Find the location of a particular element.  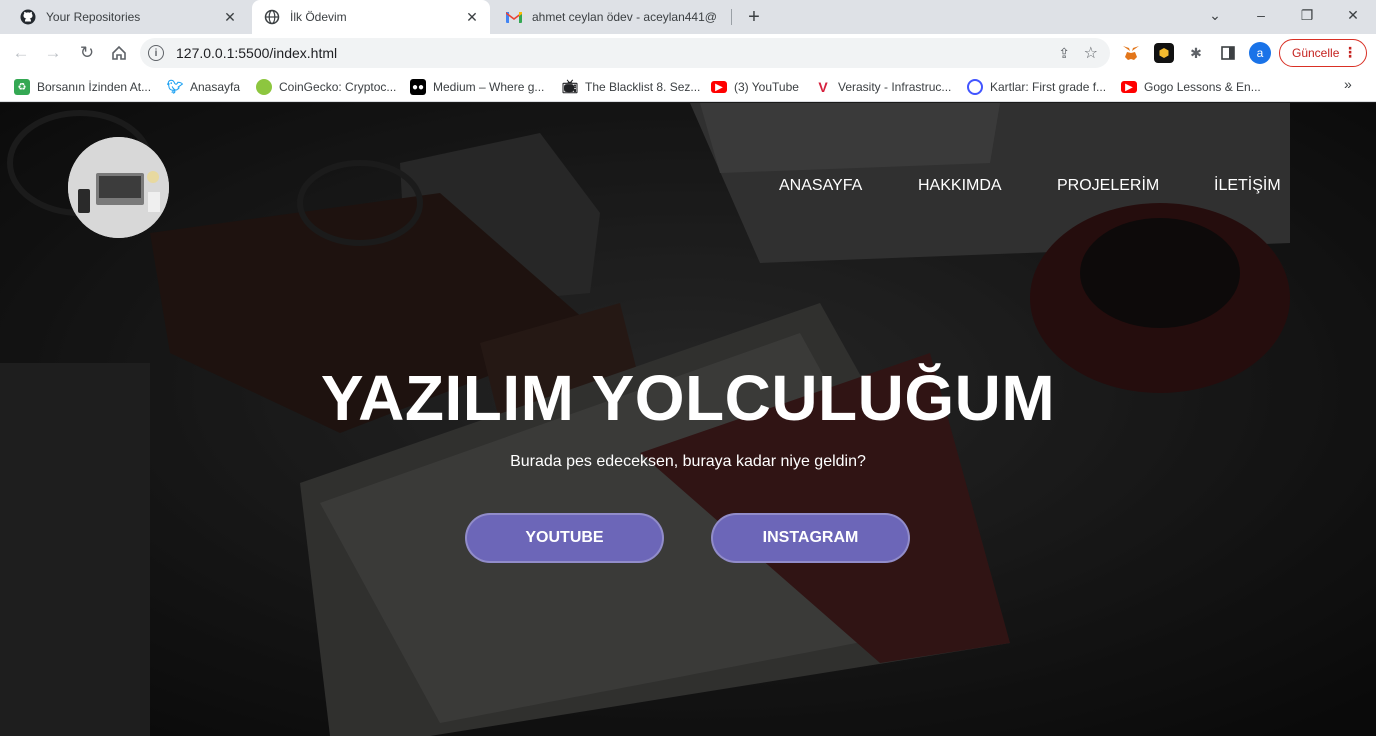

site-info-icon: i is located at coordinates (156, 53).